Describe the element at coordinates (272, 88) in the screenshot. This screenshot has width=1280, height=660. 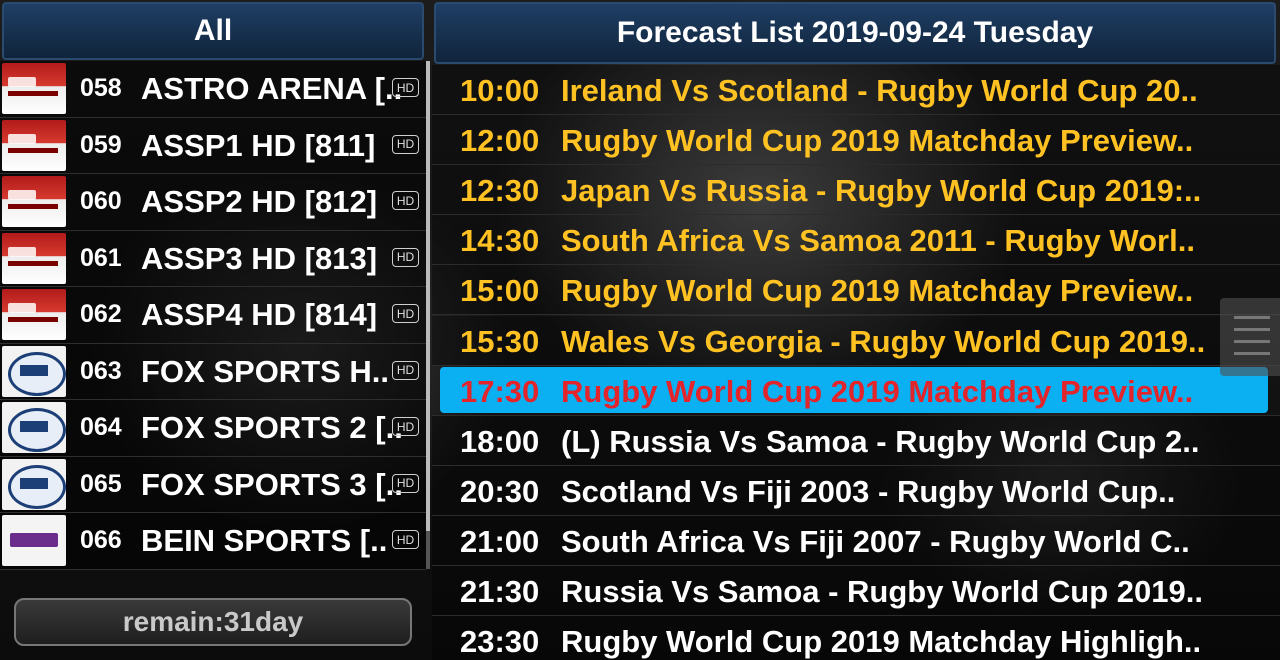
I see `channel-name: ASTRO ARENA [..` at that location.